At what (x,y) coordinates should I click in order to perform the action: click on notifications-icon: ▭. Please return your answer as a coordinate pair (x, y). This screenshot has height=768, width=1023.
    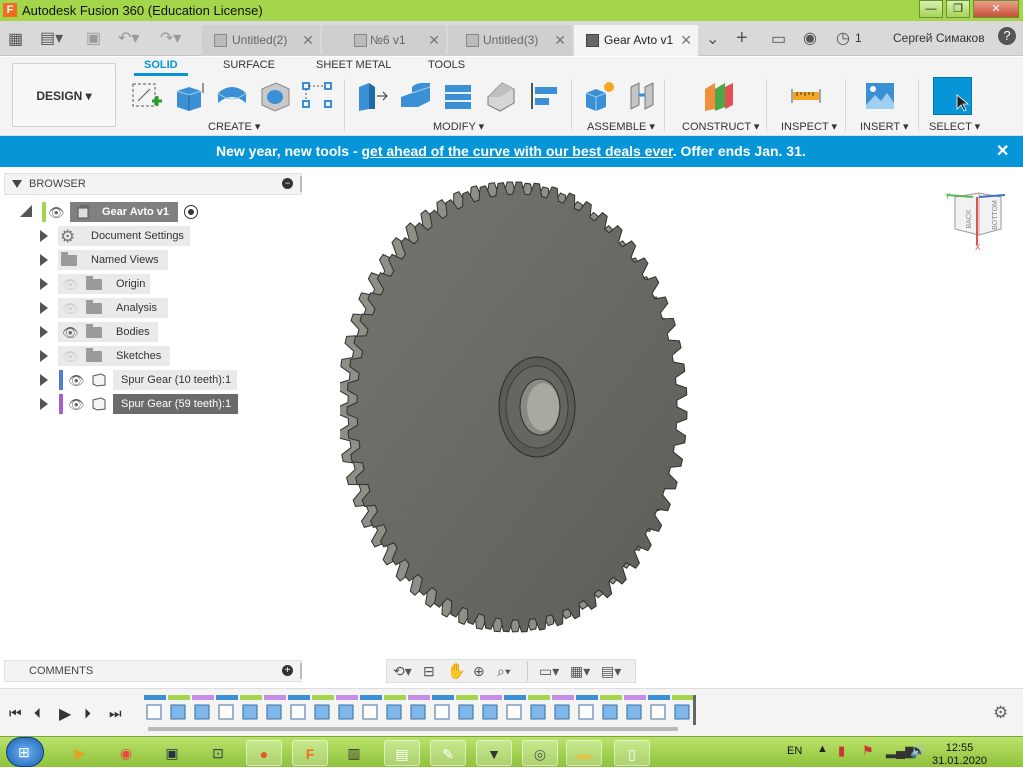
    Looking at the image, I should click on (778, 39).